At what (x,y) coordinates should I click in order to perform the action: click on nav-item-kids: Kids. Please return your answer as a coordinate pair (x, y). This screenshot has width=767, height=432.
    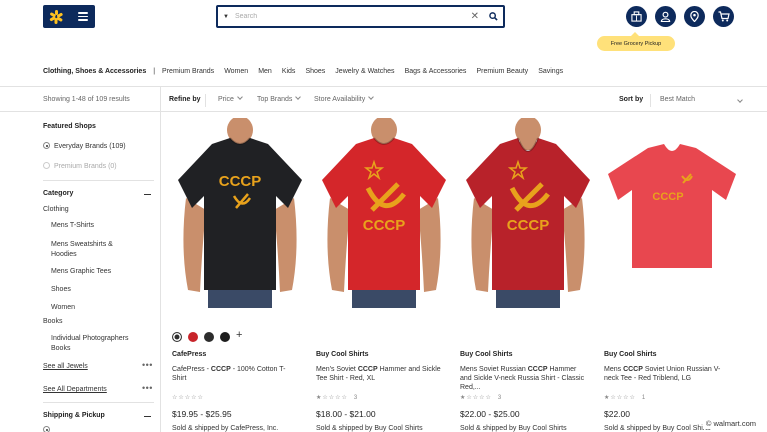
    Looking at the image, I should click on (289, 71).